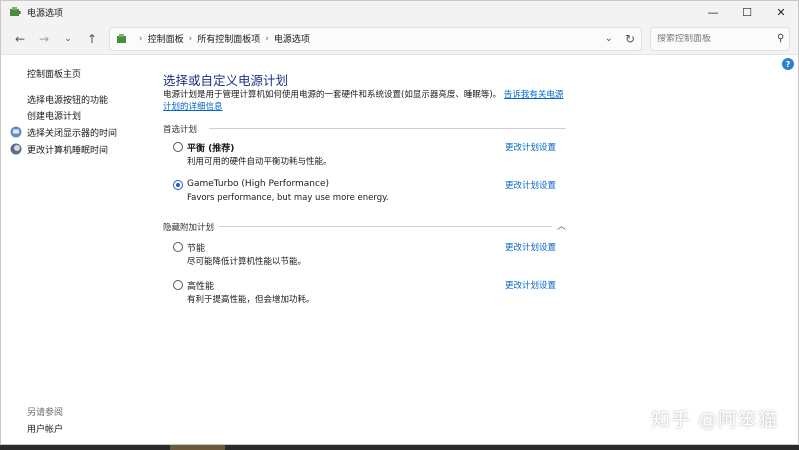 Image resolution: width=799 pixels, height=450 pixels. I want to click on breadcrumb-all-items: 所有控制面板项, so click(228, 38).